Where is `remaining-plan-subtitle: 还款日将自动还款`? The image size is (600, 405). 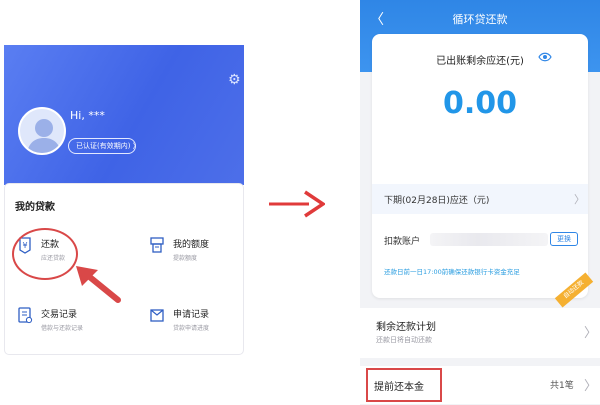 remaining-plan-subtitle: 还款日将自动还款 is located at coordinates (404, 340).